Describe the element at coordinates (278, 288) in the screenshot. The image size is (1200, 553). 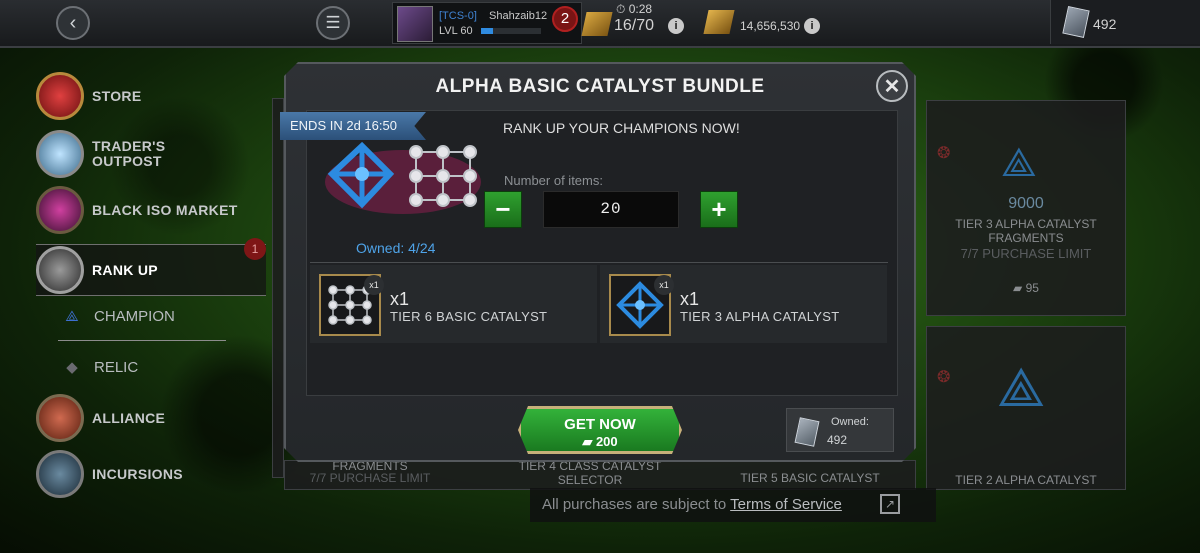
I see `store-card-edge` at that location.